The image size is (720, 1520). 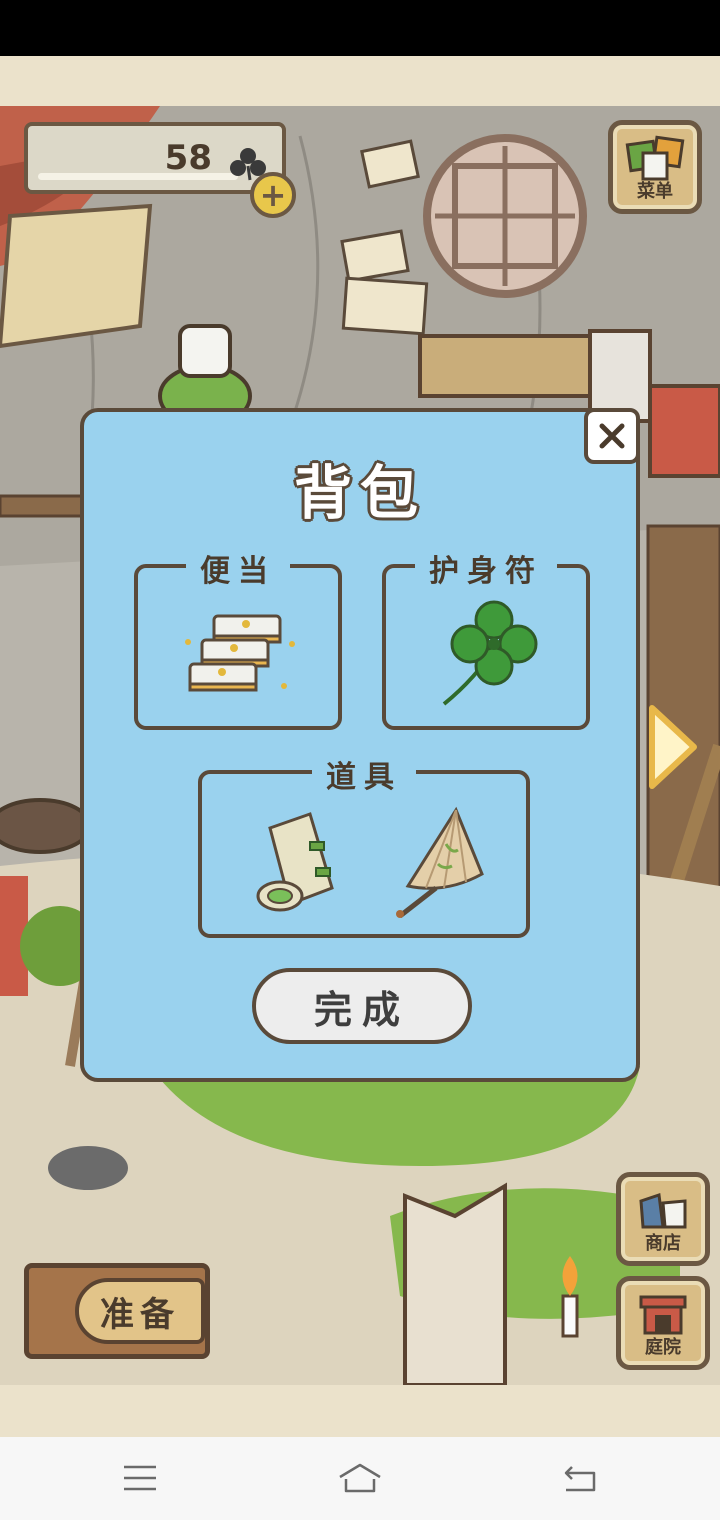 I want to click on shop-button: 商店, so click(x=663, y=1219).